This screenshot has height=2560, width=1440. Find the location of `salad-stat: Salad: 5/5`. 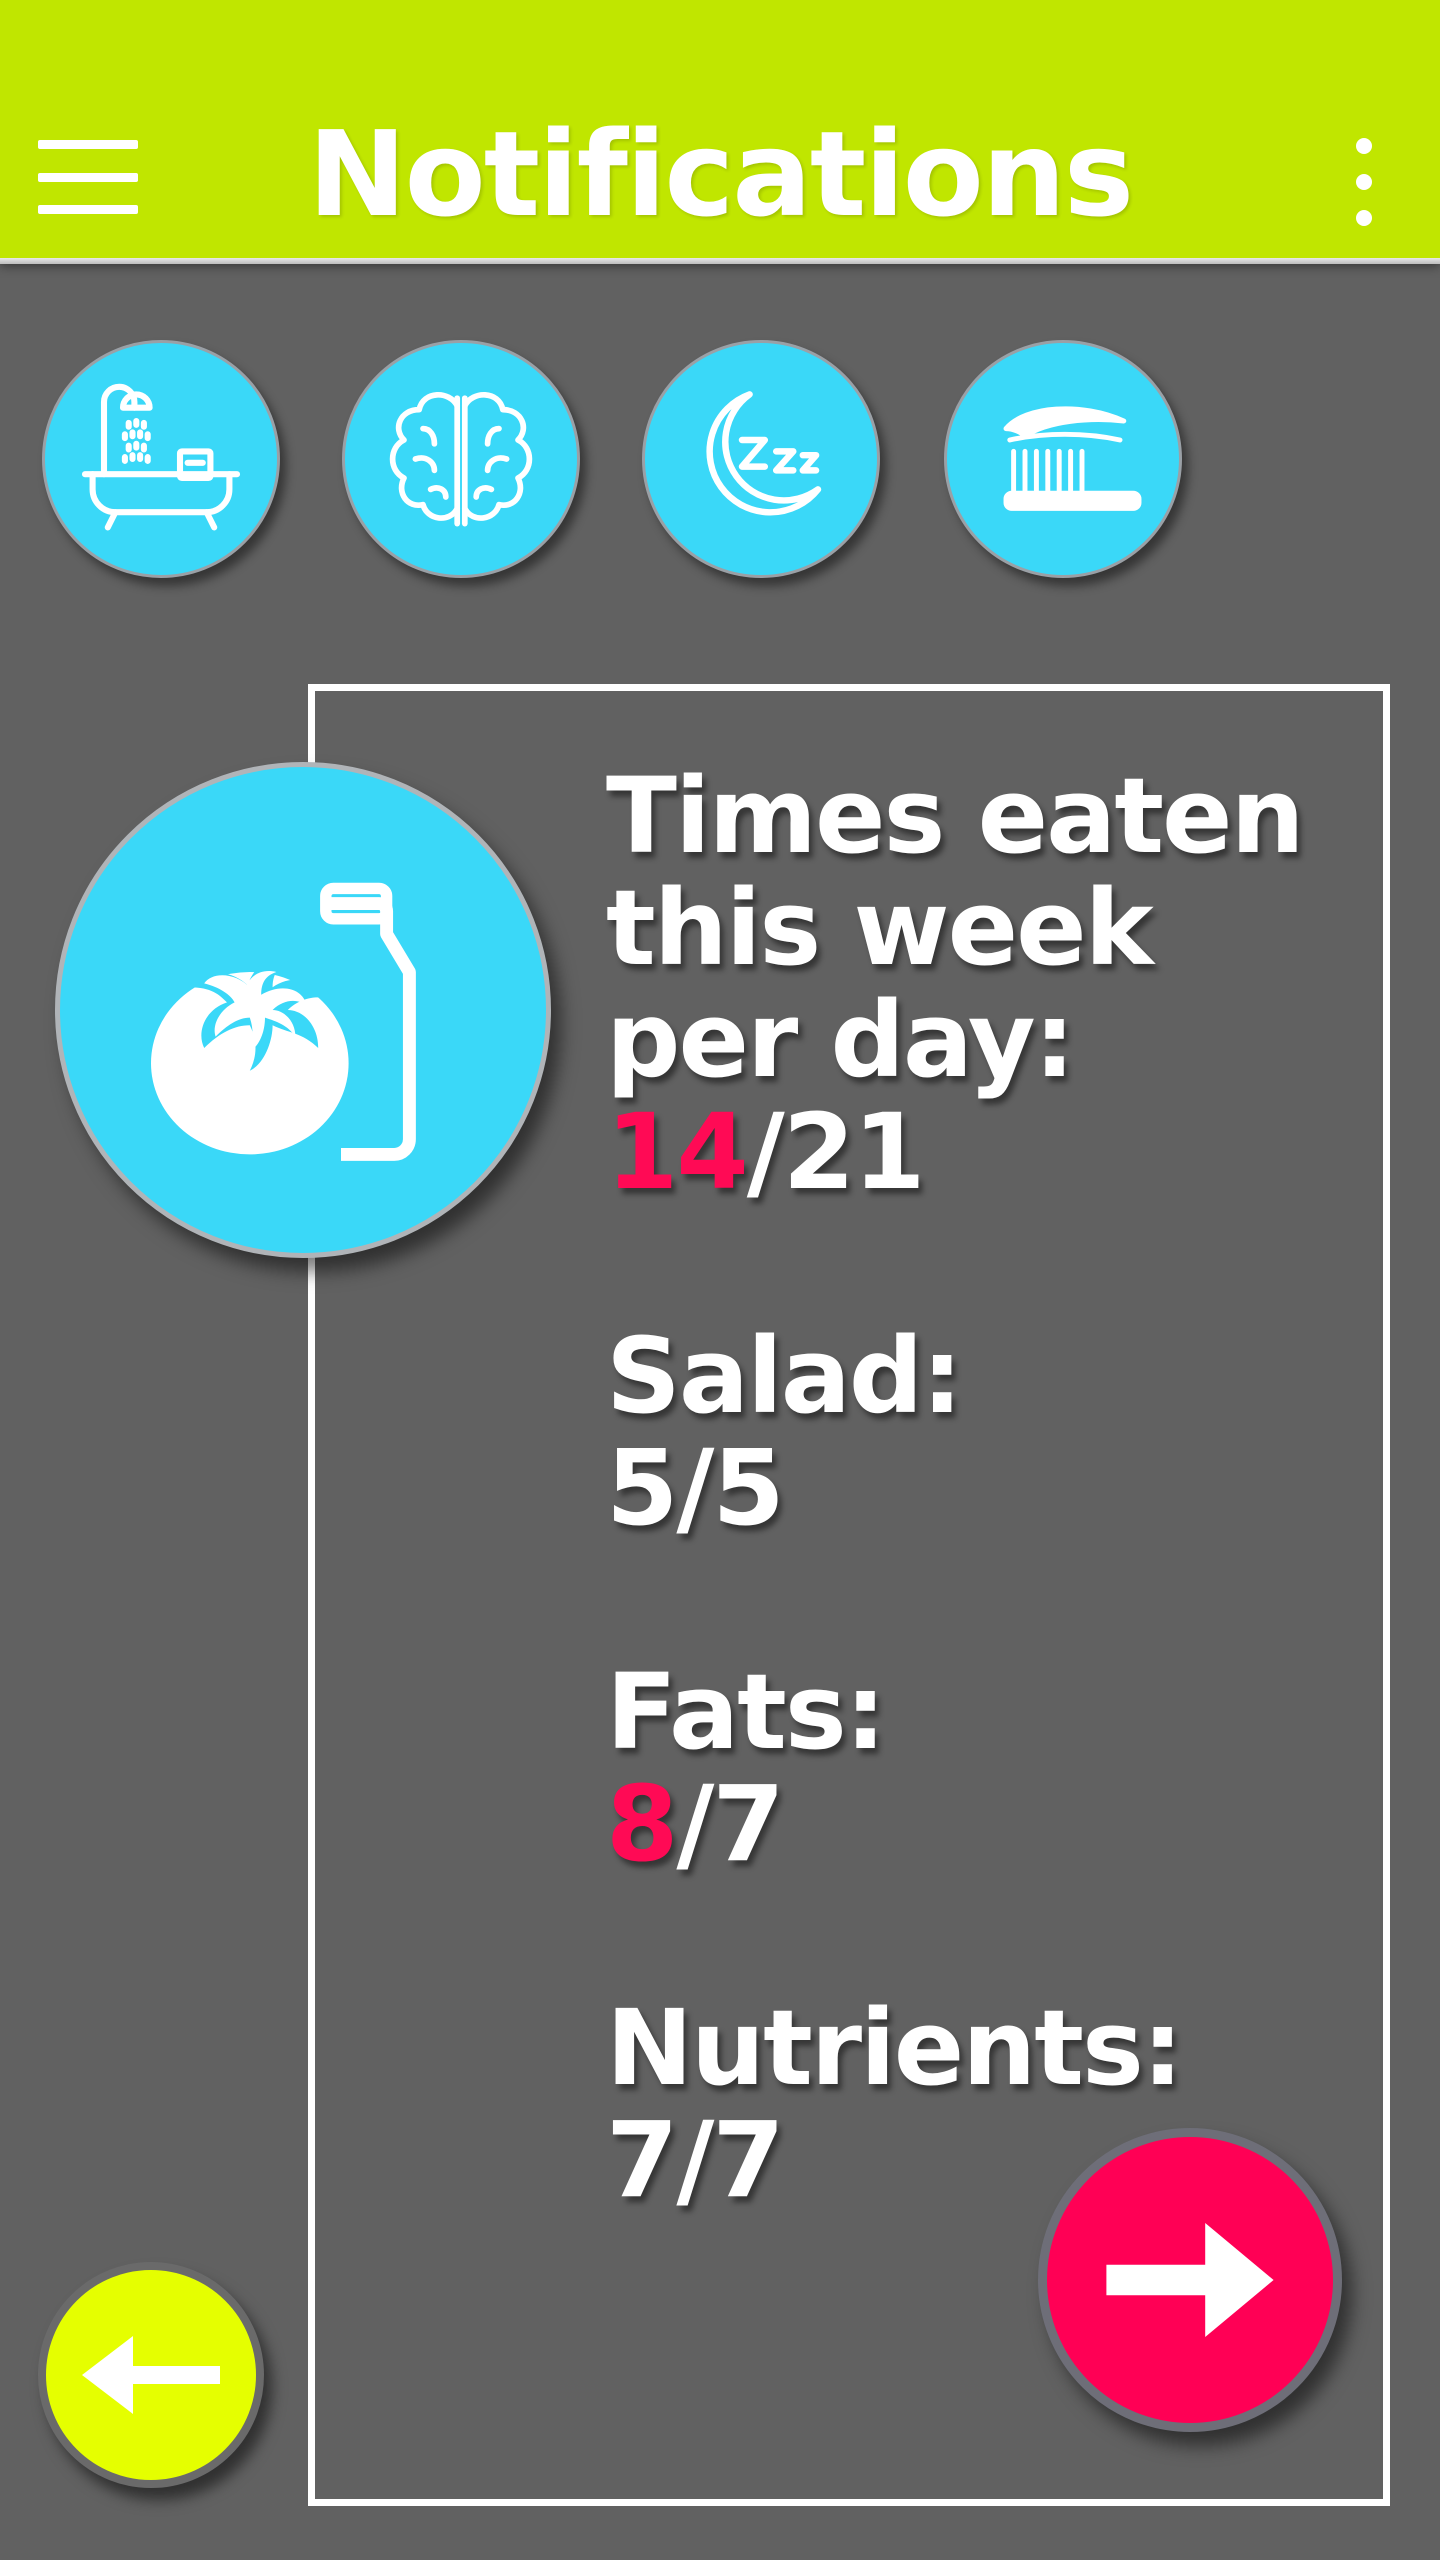

salad-stat: Salad: 5/5 is located at coordinates (966, 1432).